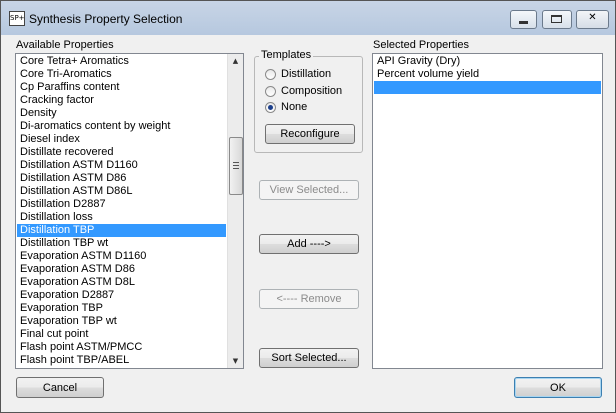 The width and height of the screenshot is (616, 413). Describe the element at coordinates (306, 74) in the screenshot. I see `radio-distillation-label: Distillation` at that location.